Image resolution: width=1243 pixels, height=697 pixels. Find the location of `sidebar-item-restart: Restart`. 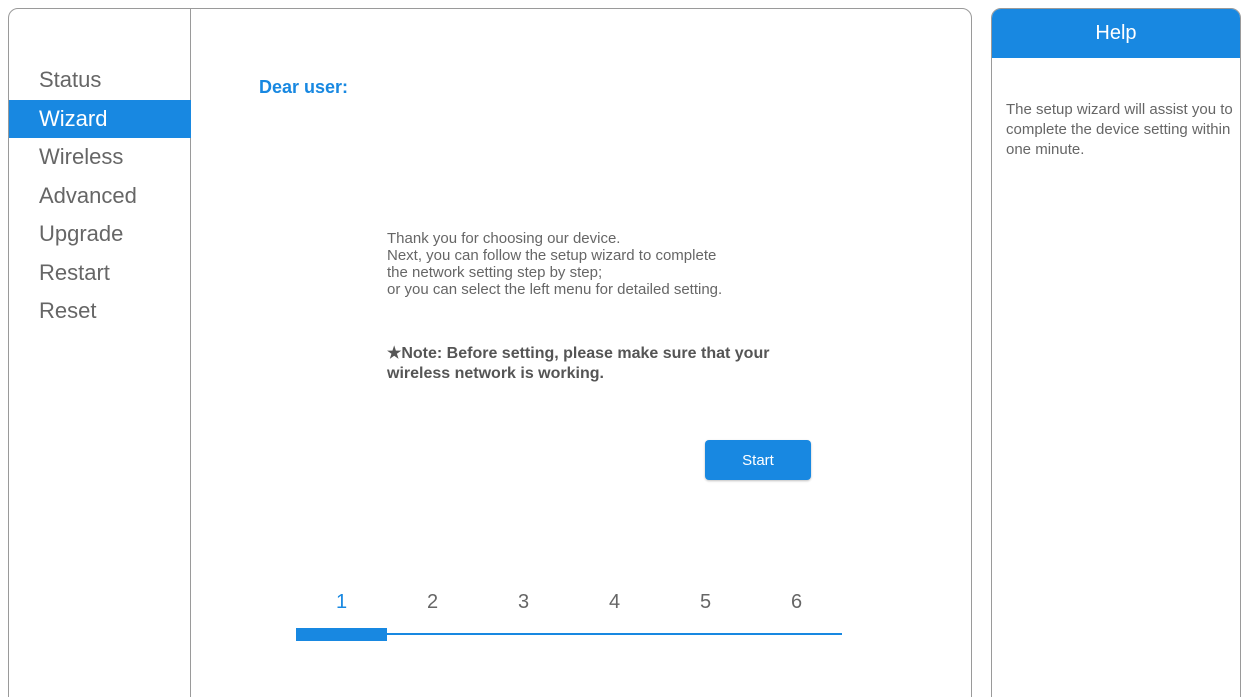

sidebar-item-restart: Restart is located at coordinates (100, 273).